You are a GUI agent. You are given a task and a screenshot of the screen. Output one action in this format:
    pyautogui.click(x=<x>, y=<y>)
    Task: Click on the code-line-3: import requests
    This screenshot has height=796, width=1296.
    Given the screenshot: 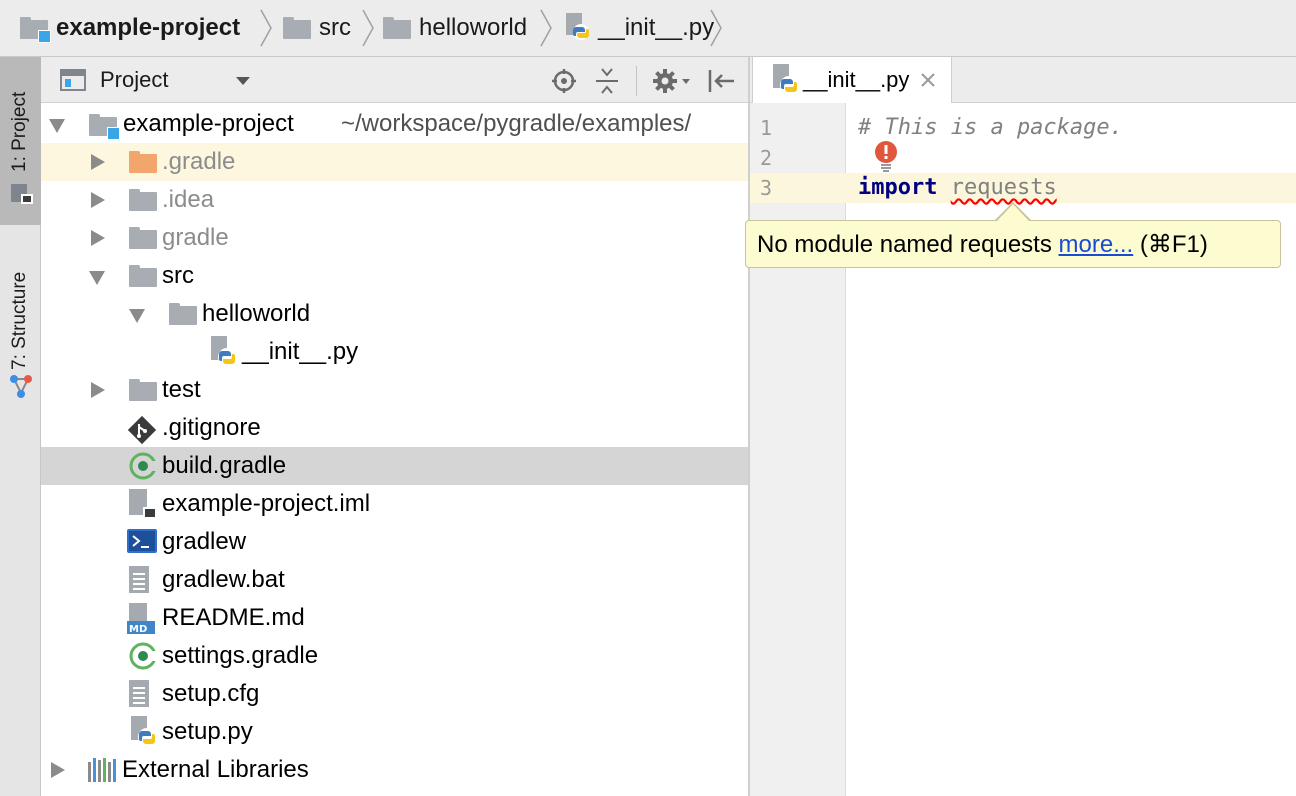 What is the action you would take?
    pyautogui.click(x=957, y=187)
    